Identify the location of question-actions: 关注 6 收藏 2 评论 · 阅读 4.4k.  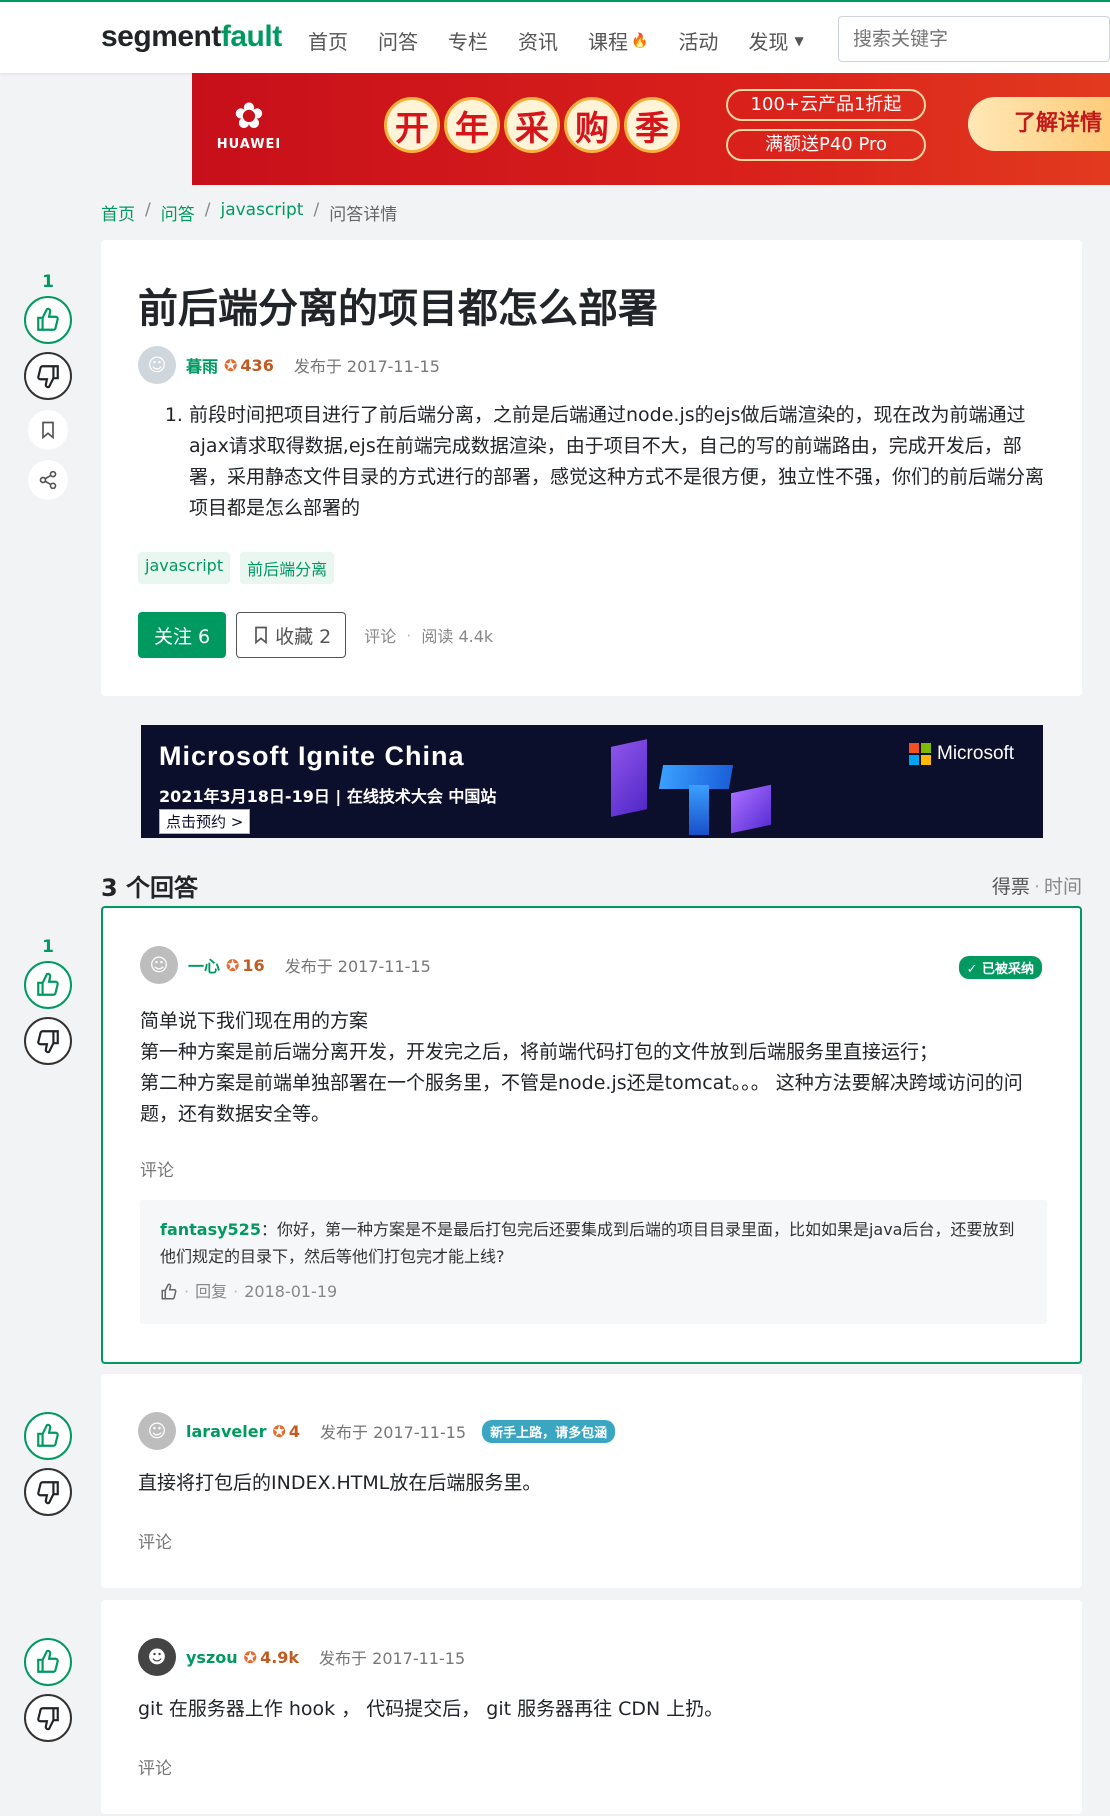
(315, 635).